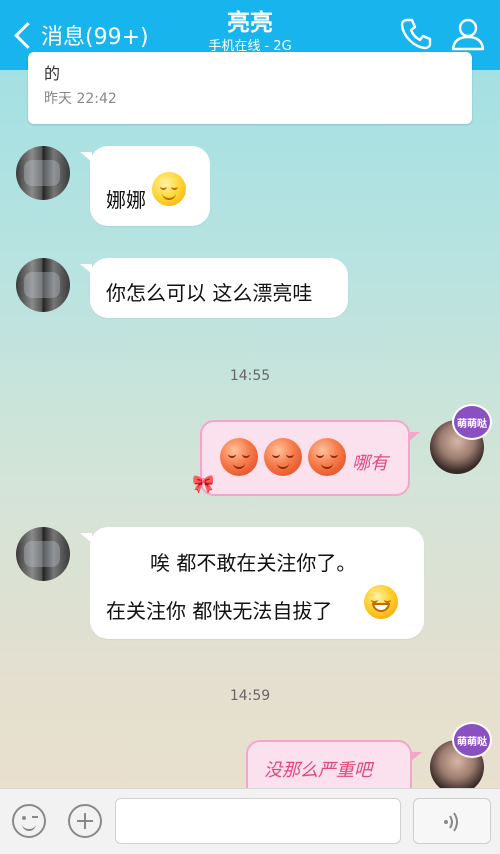 This screenshot has width=500, height=854. Describe the element at coordinates (306, 458) in the screenshot. I see `message-bubble-pink: 哪有 🎀` at that location.